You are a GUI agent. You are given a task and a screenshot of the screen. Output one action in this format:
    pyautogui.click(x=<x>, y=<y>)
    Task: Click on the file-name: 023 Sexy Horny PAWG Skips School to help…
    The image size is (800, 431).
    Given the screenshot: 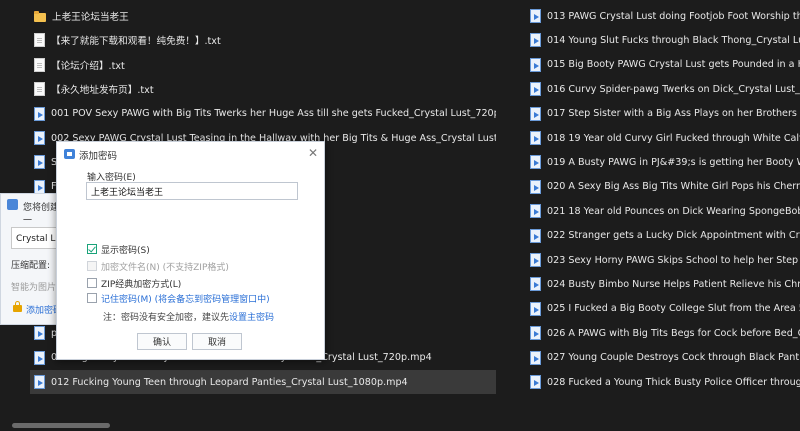 What is the action you would take?
    pyautogui.click(x=673, y=260)
    